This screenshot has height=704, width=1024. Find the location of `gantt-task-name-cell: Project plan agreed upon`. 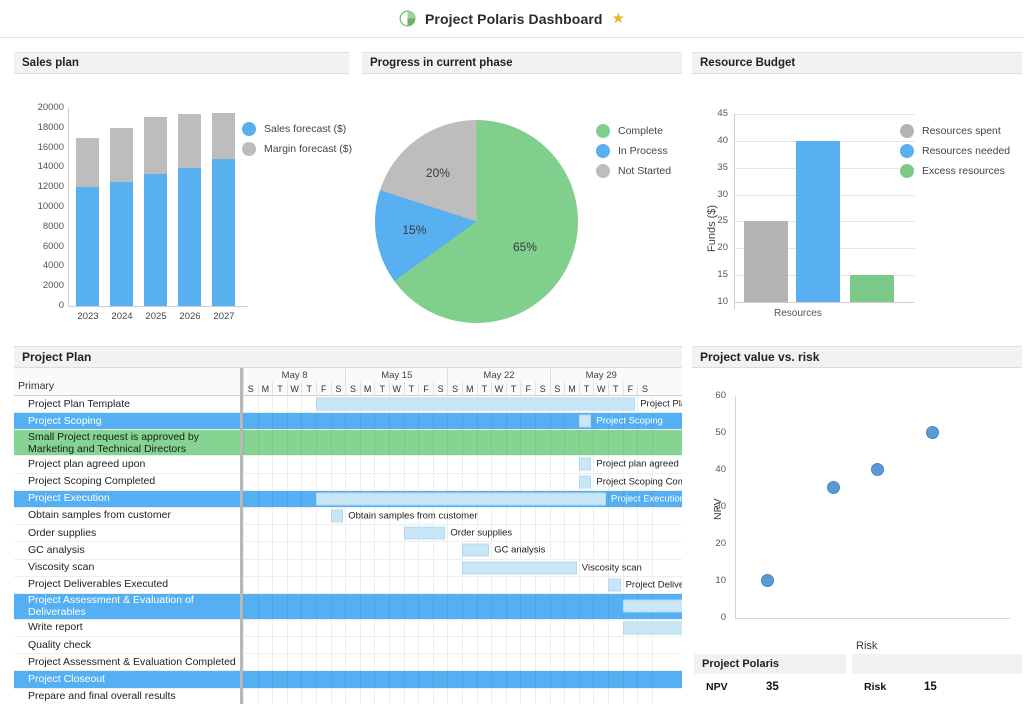

gantt-task-name-cell: Project plan agreed upon is located at coordinates (128, 465).